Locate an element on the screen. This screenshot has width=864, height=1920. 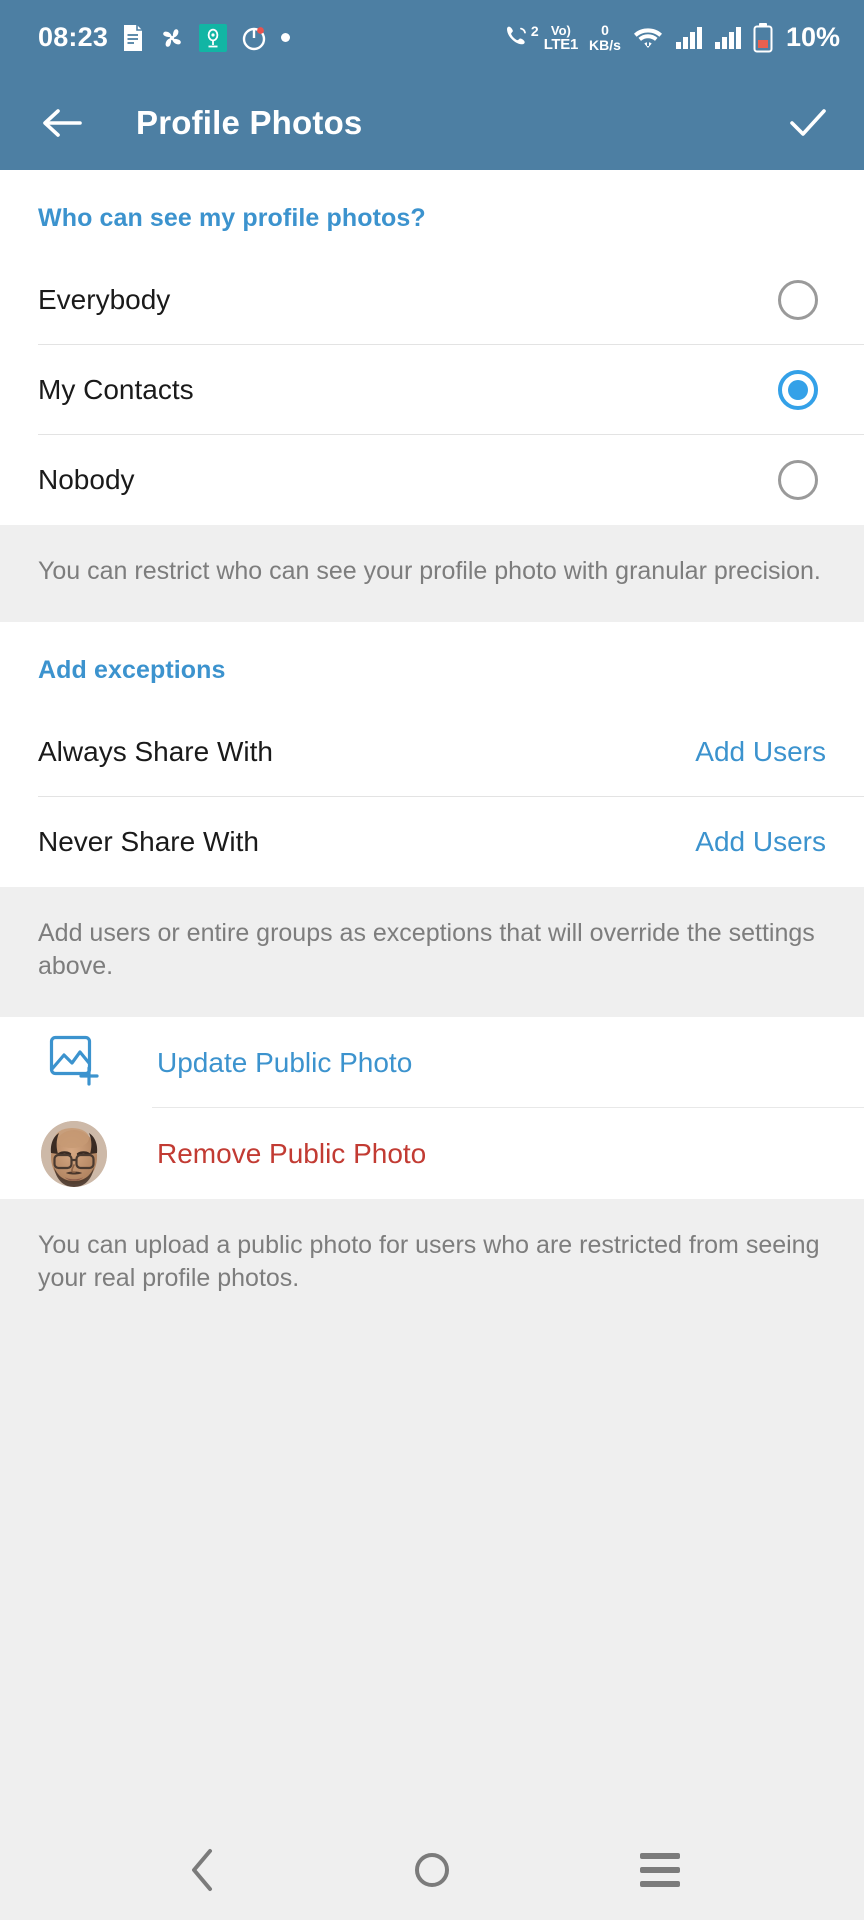
volte-bottom-label: LTE1 is located at coordinates (561, 44).